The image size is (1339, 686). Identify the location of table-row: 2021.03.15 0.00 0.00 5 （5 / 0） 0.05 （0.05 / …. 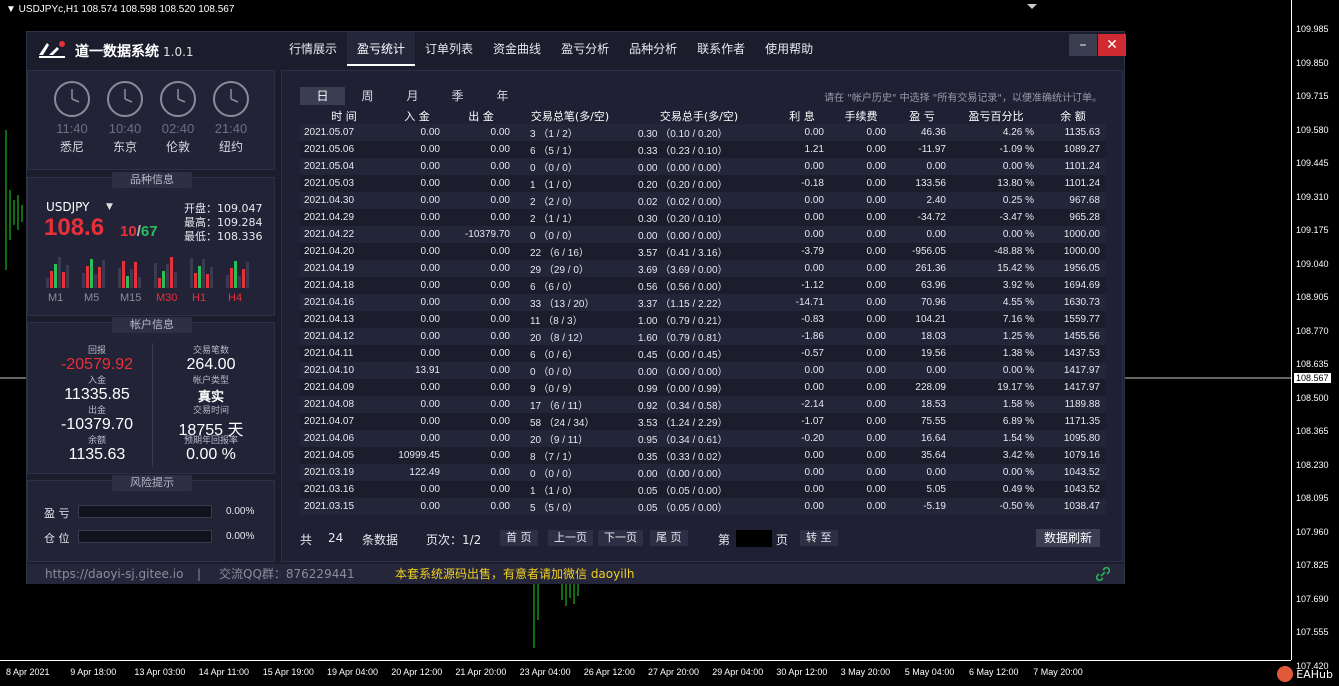
(703, 506).